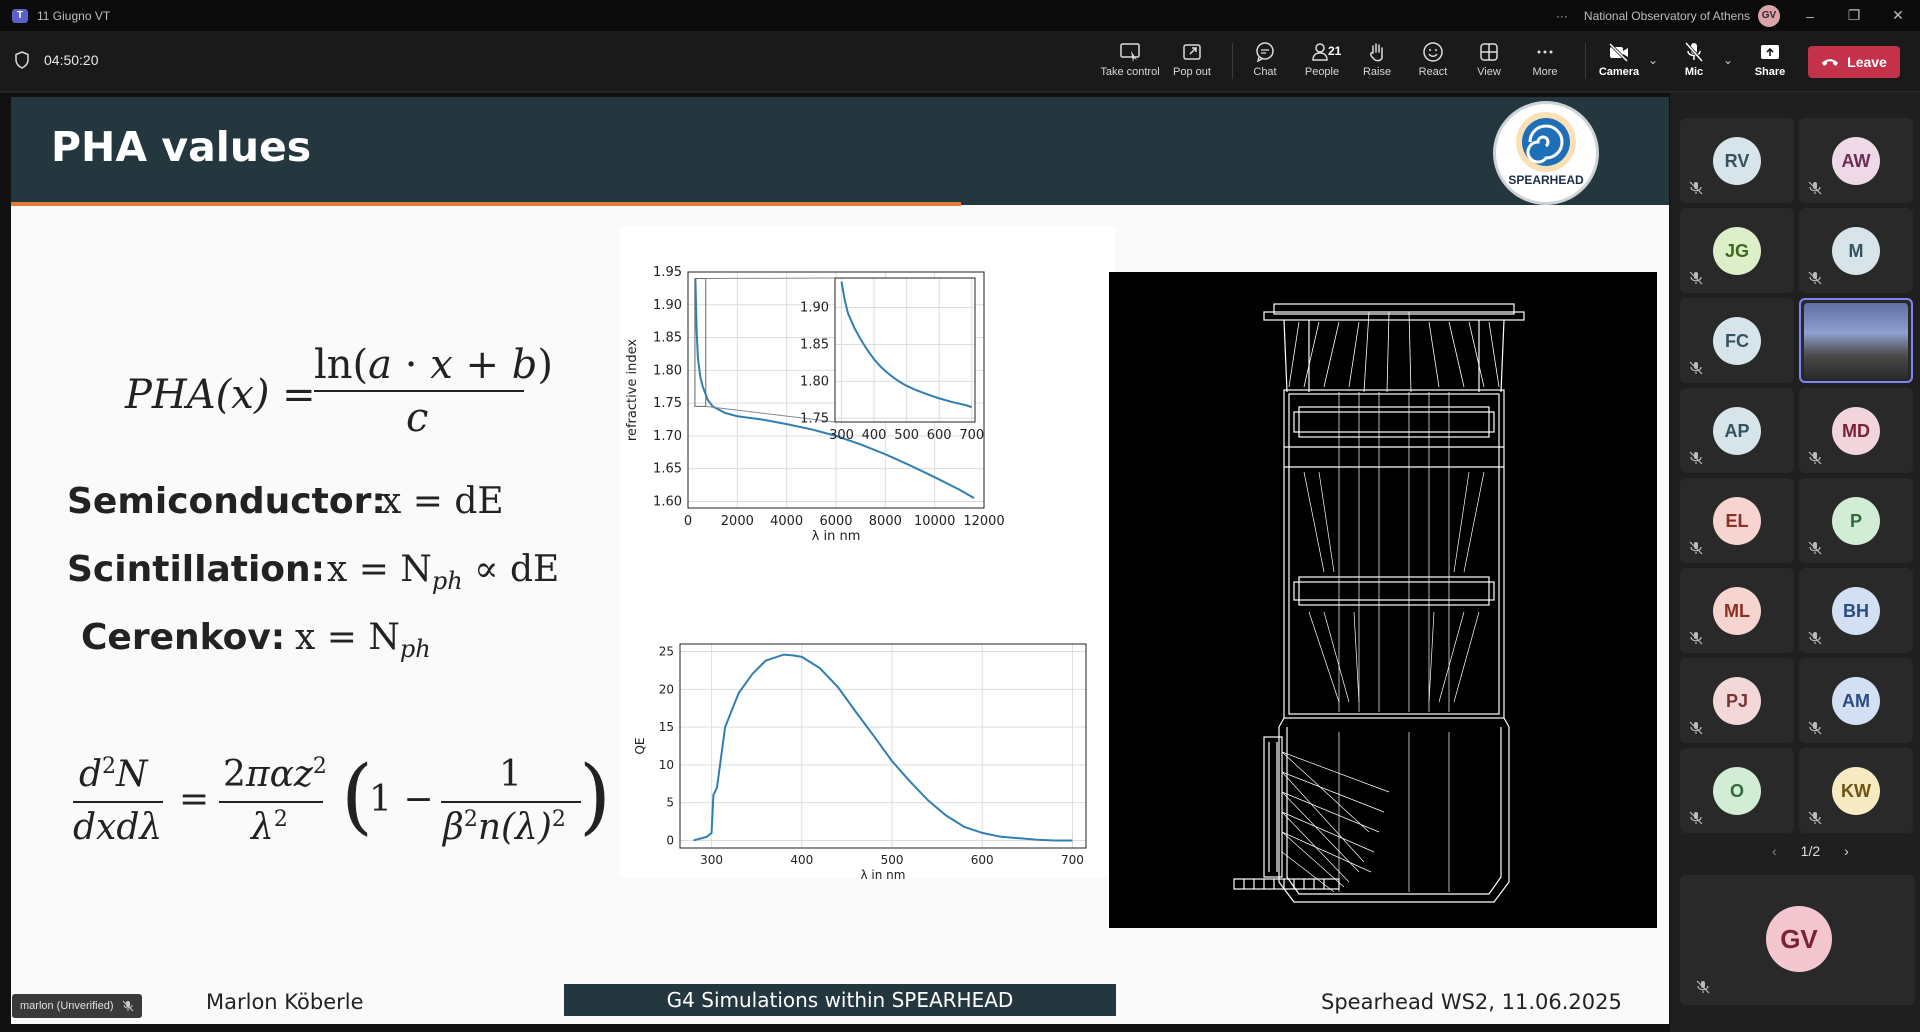 This screenshot has width=1920, height=1032. I want to click on x-tick-label: 300, so click(841, 435).